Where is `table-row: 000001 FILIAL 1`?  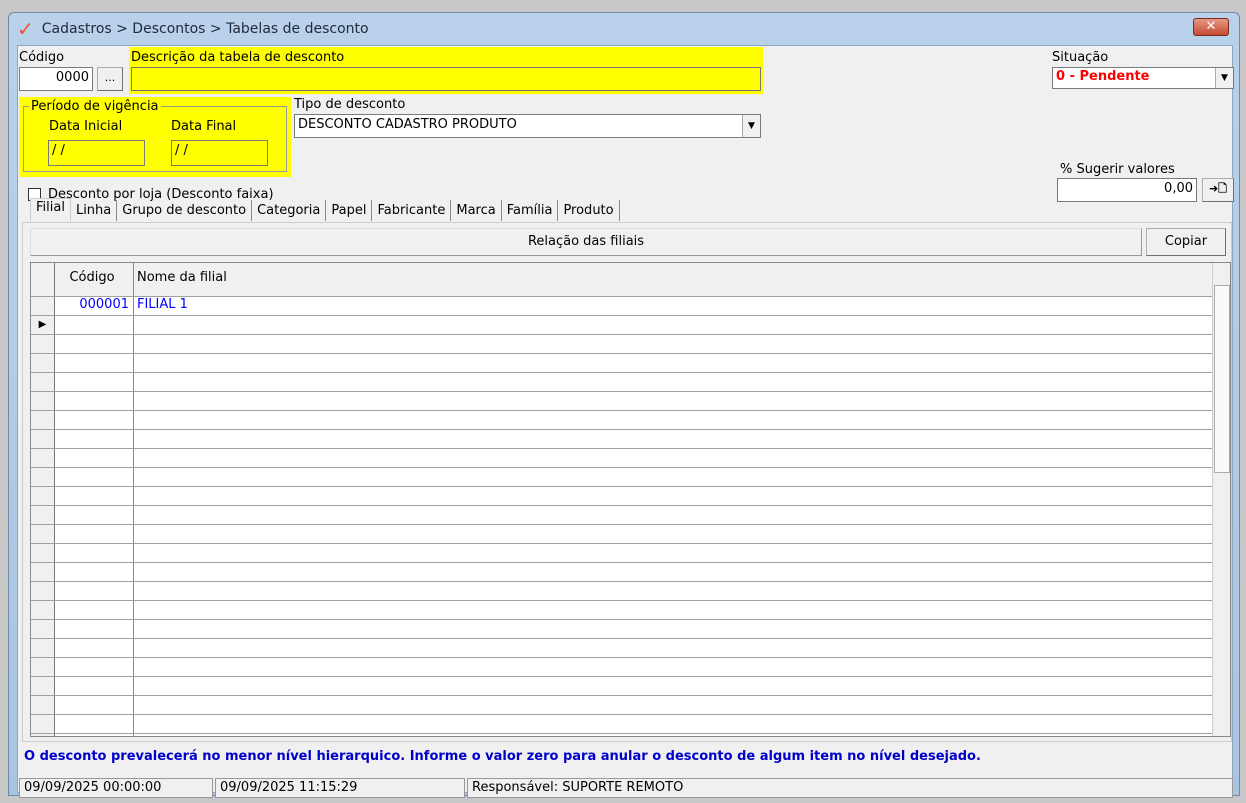 table-row: 000001 FILIAL 1 is located at coordinates (630, 306).